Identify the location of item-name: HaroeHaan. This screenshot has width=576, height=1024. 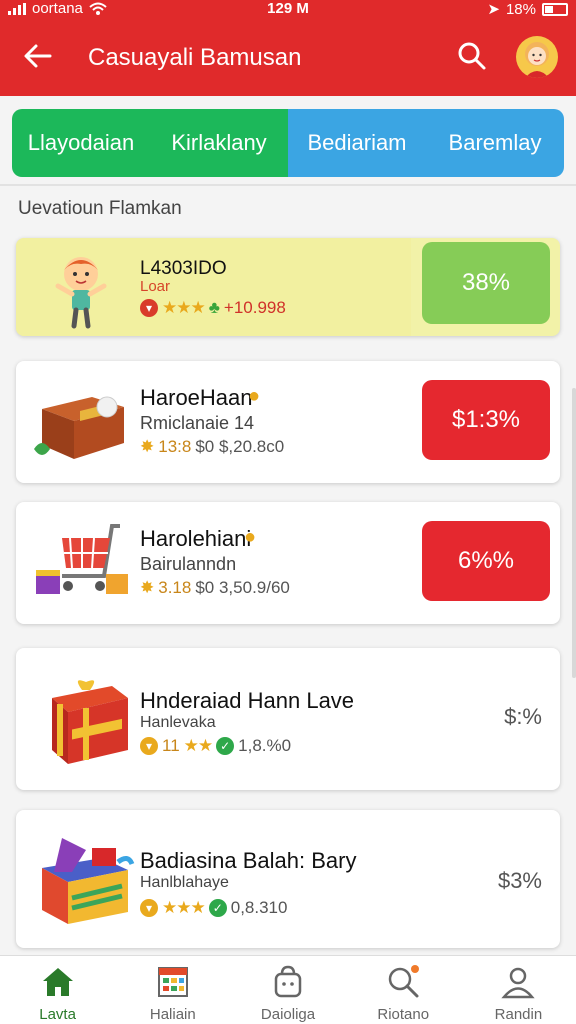
(196, 397).